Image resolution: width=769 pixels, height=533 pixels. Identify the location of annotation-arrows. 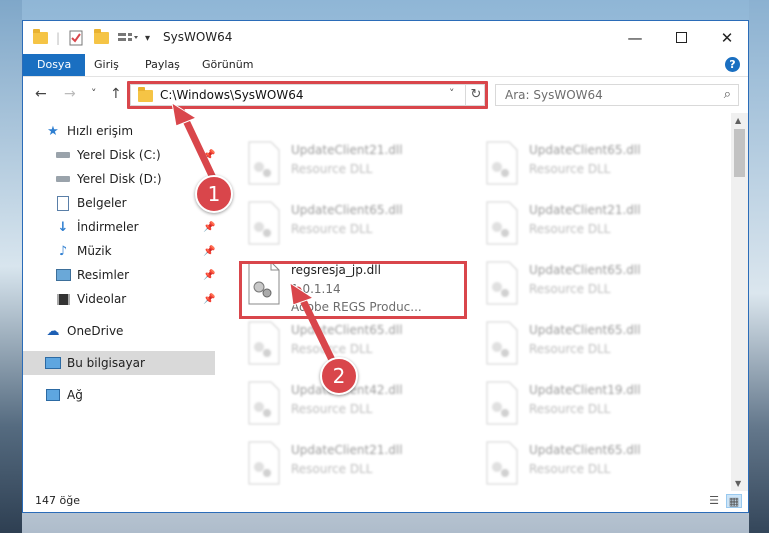
(253, 232).